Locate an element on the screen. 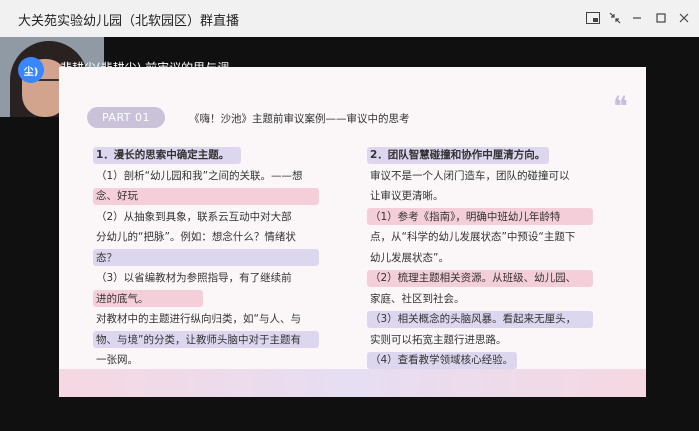 The height and width of the screenshot is (431, 699). left-line: （1）剖析“幼儿园和我”之间的关联。——想 is located at coordinates (199, 175).